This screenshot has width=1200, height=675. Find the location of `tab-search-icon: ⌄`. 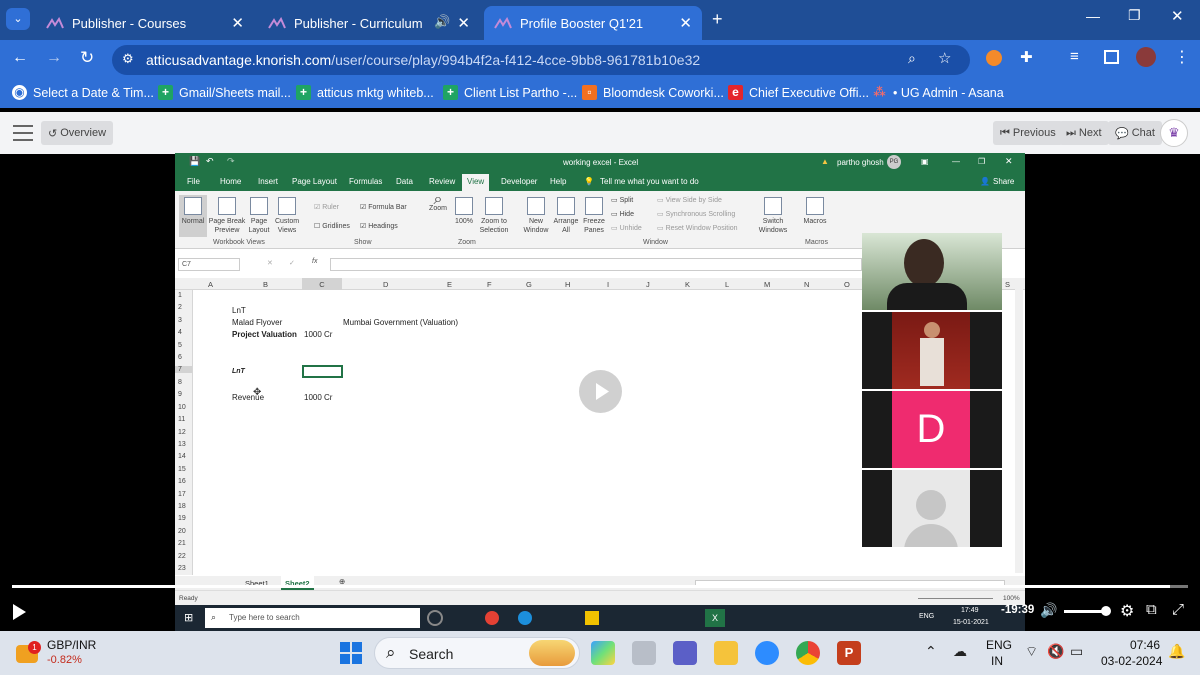

tab-search-icon: ⌄ is located at coordinates (18, 19).